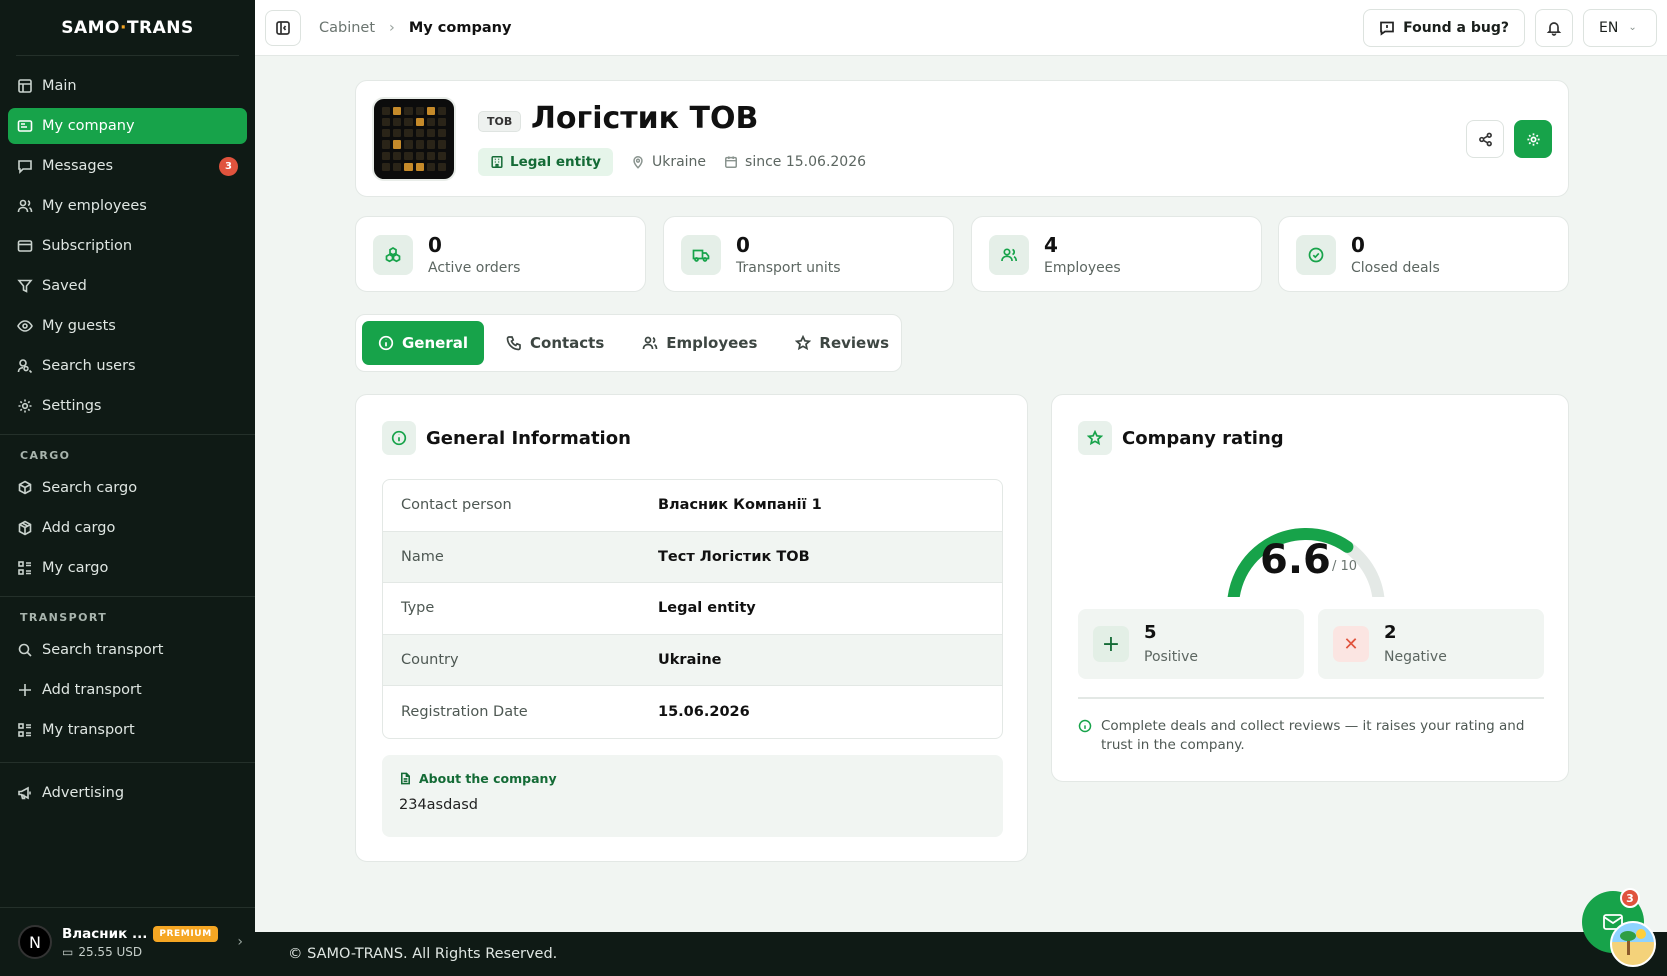 Image resolution: width=1667 pixels, height=976 pixels. I want to click on phone-icon, so click(513, 343).